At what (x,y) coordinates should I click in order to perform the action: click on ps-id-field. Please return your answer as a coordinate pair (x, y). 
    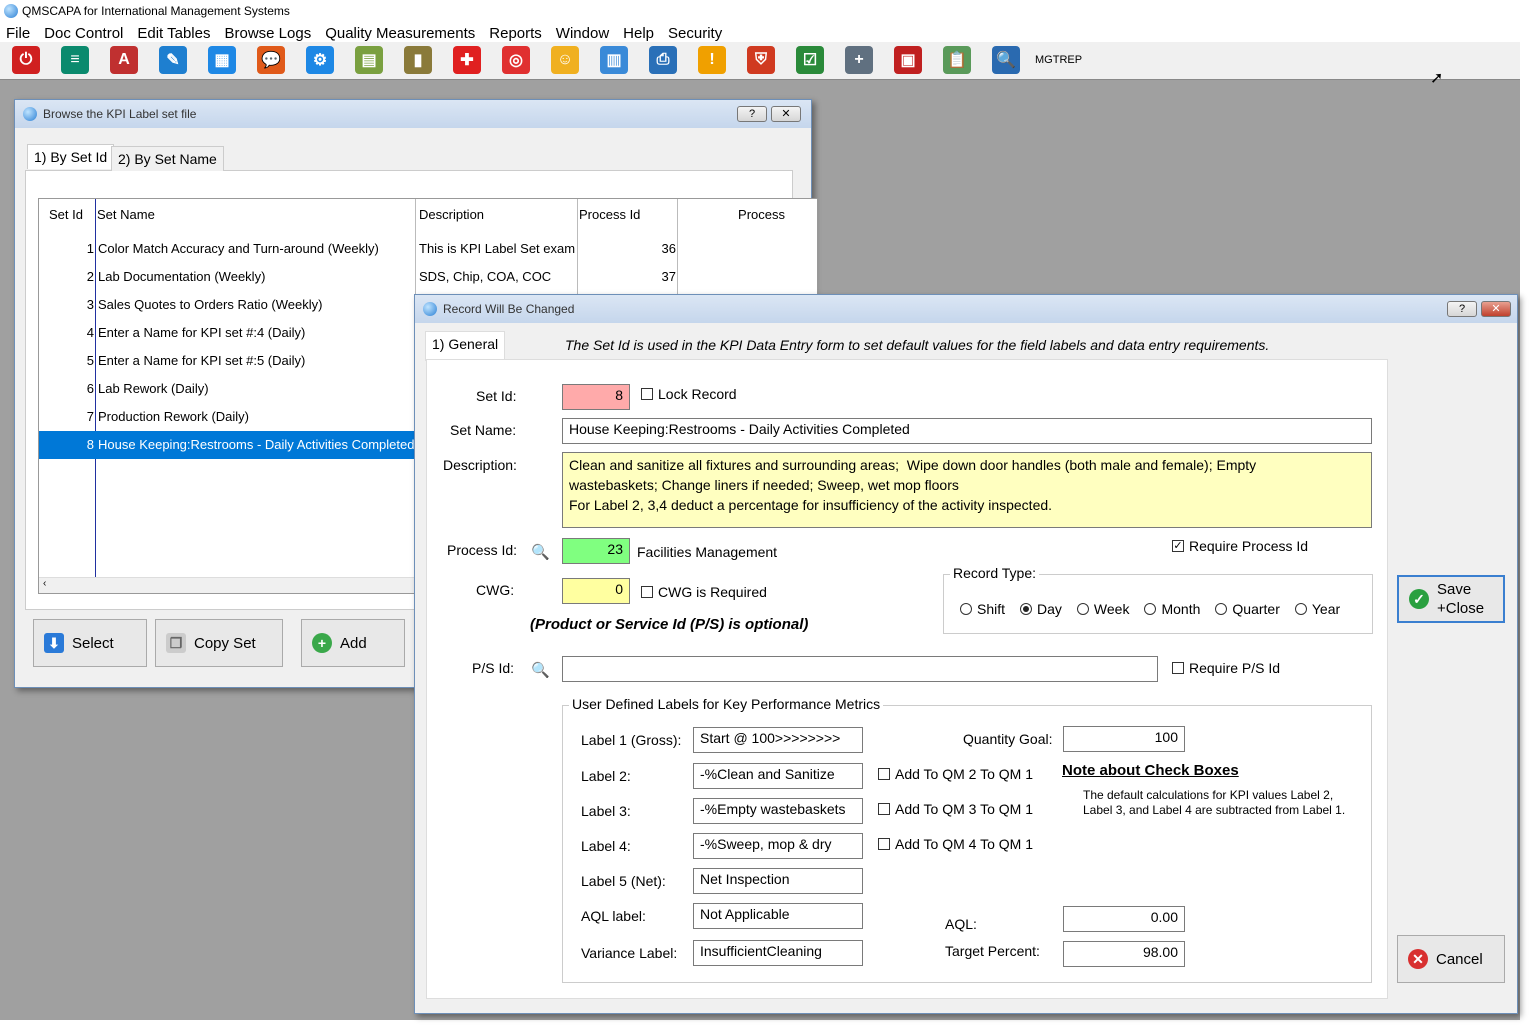
    Looking at the image, I should click on (860, 669).